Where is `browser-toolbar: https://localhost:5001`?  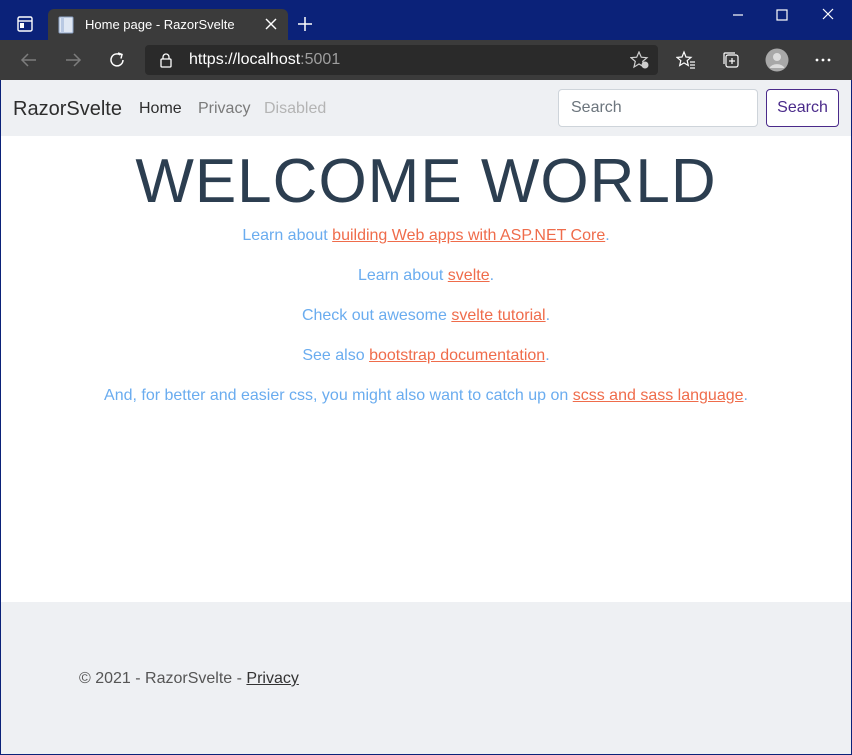 browser-toolbar: https://localhost:5001 is located at coordinates (426, 60).